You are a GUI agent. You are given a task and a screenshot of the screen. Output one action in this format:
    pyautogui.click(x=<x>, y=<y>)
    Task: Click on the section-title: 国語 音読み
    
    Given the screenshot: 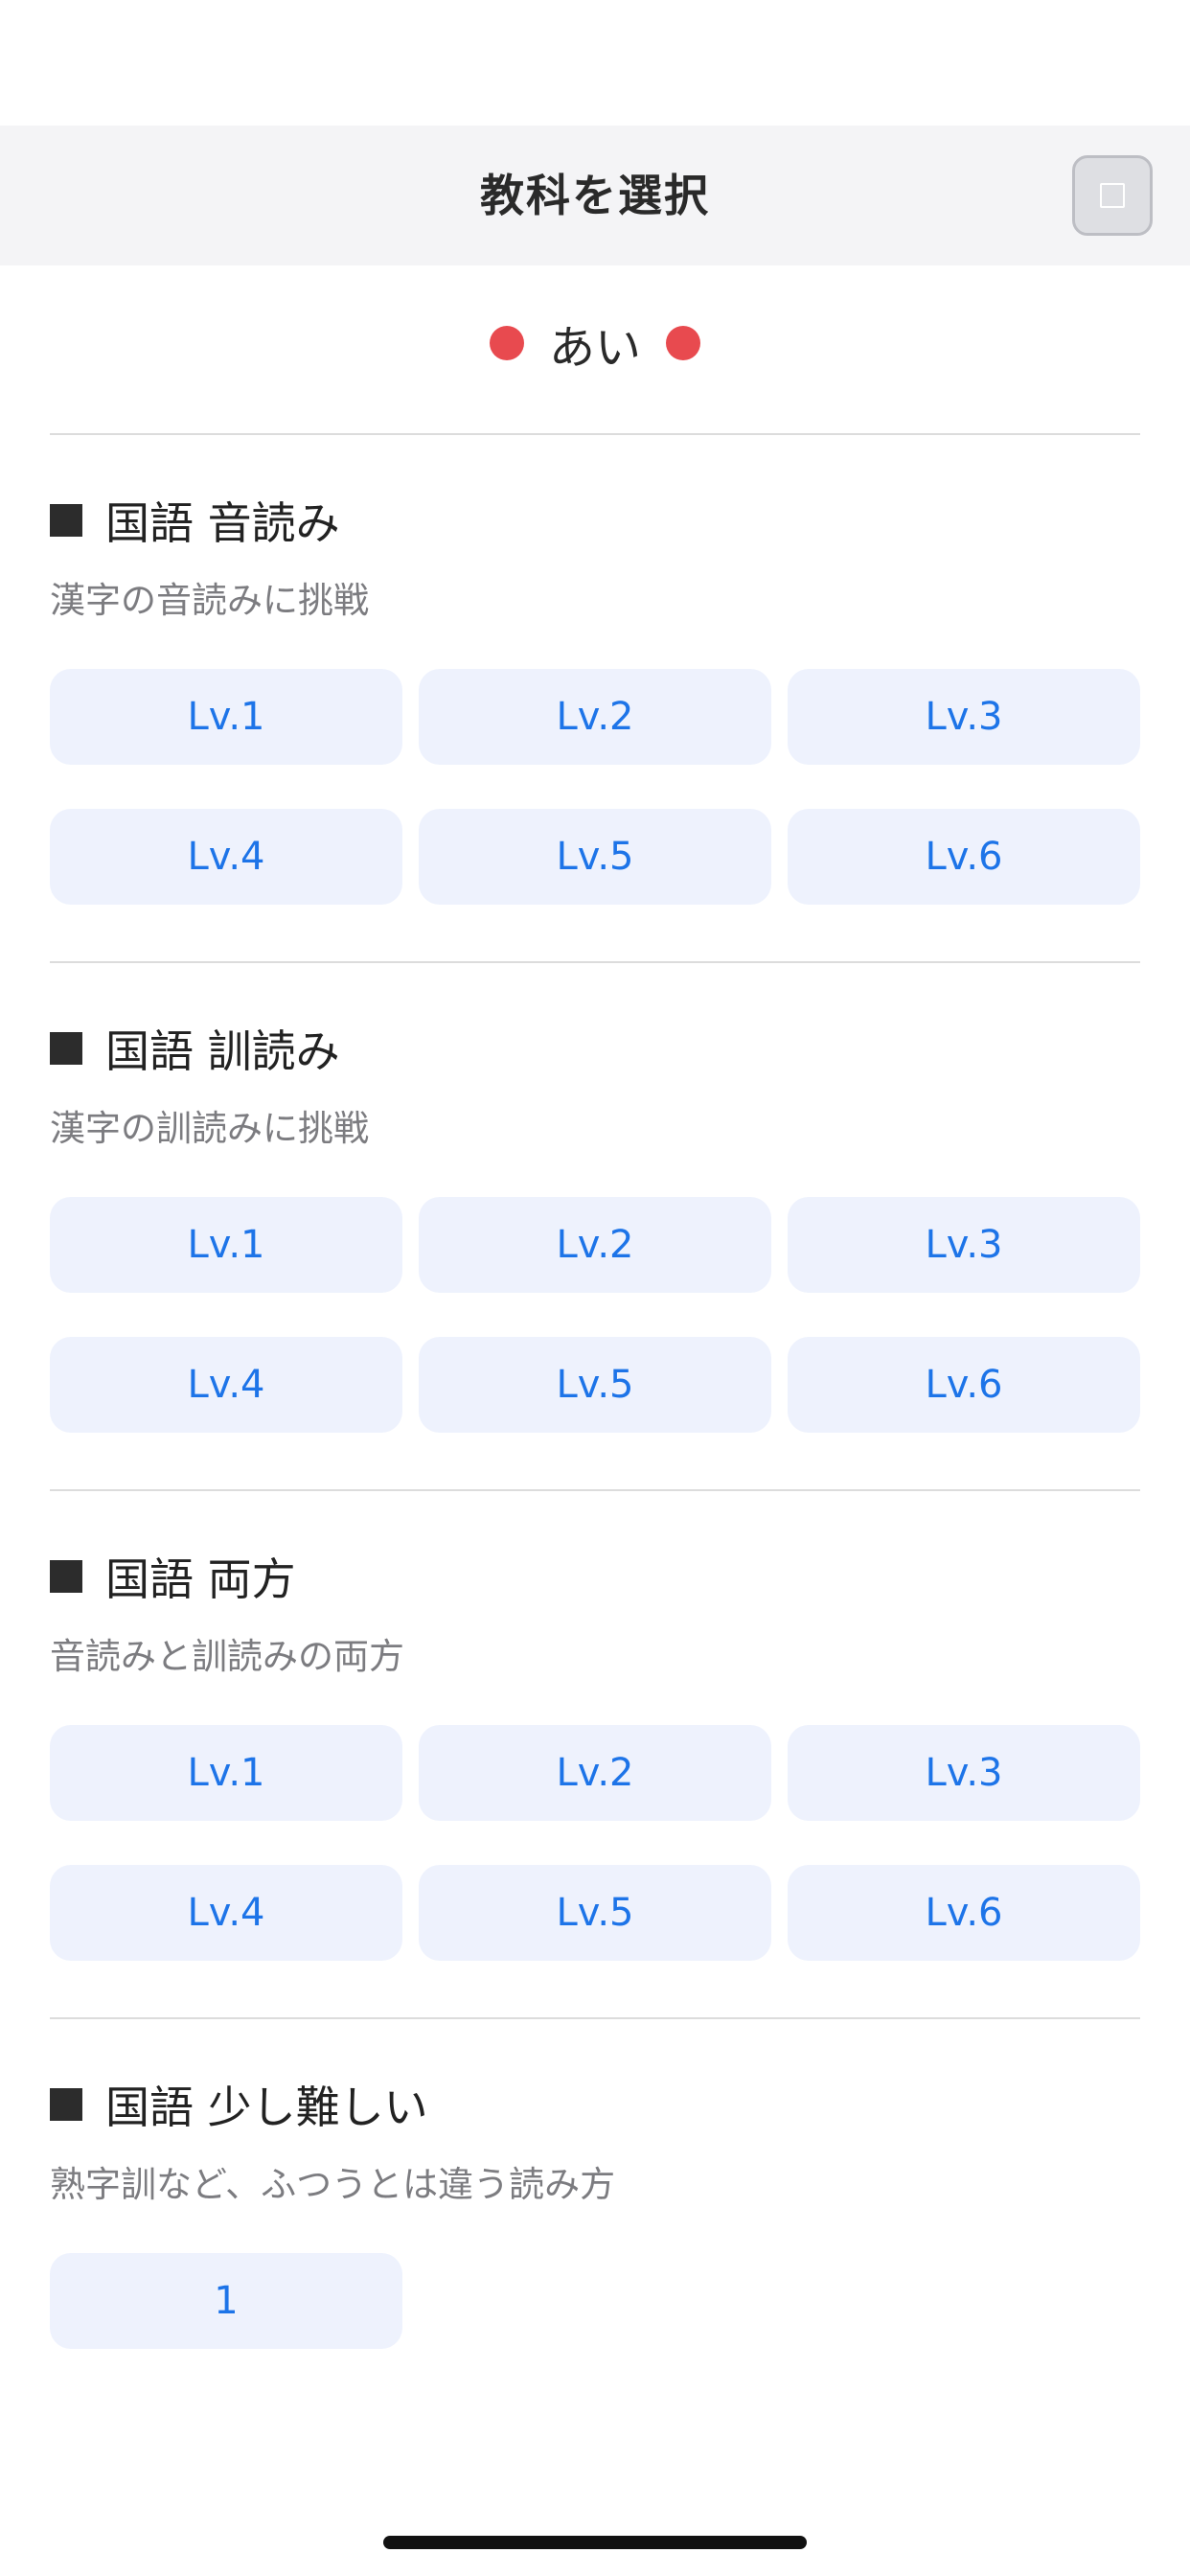 What is the action you would take?
    pyautogui.click(x=195, y=520)
    